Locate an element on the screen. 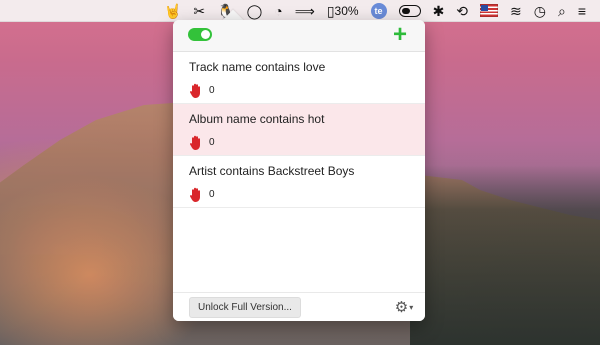  us-flag-shape is located at coordinates (489, 10).